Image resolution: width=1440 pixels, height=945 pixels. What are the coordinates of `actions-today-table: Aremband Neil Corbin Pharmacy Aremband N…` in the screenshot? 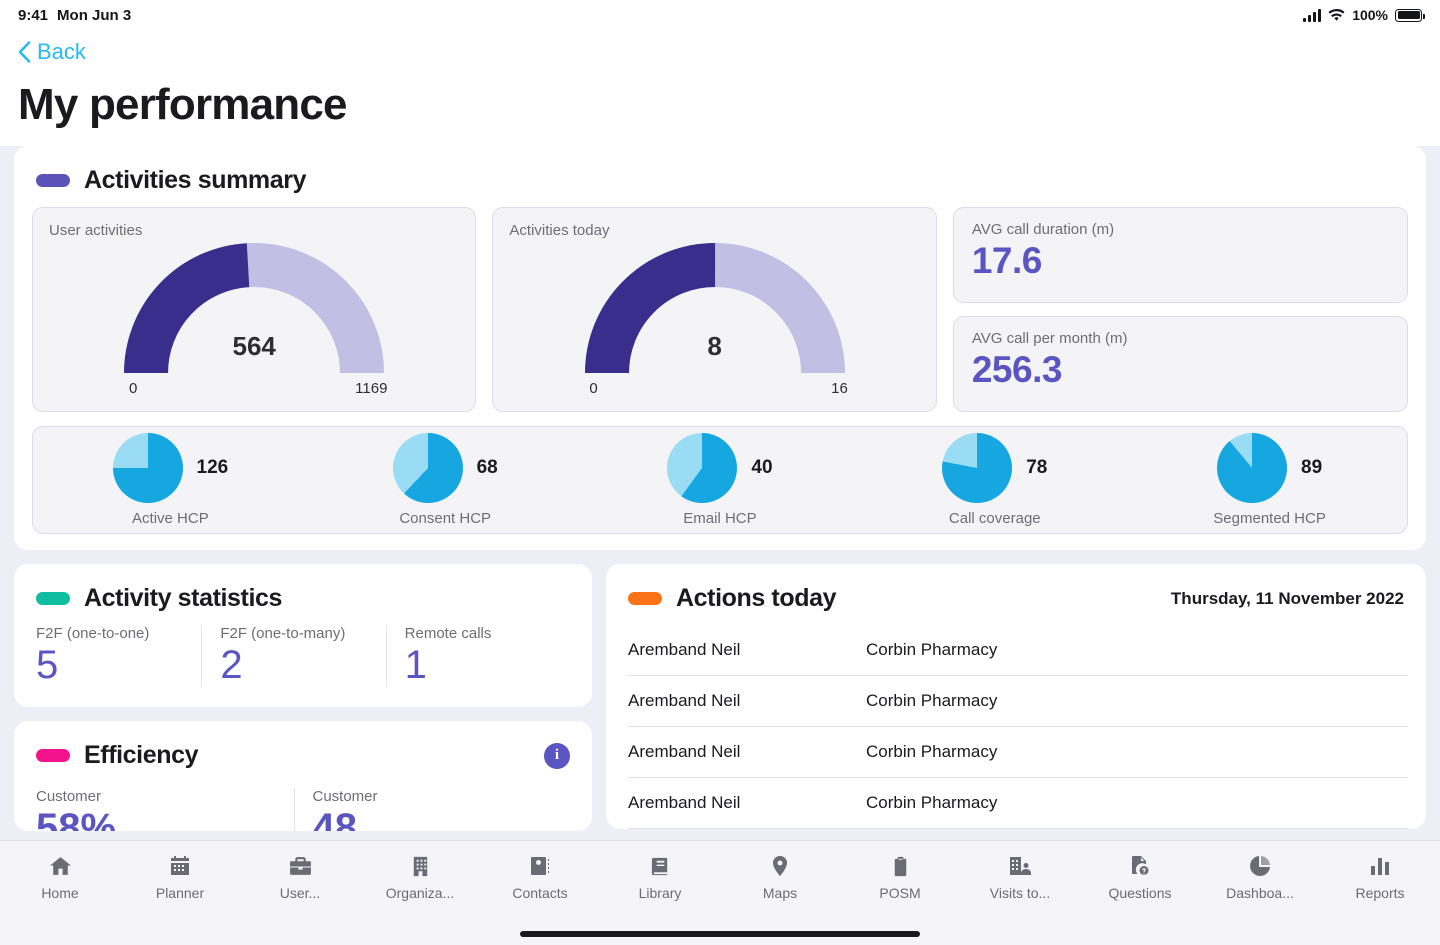 It's located at (1016, 727).